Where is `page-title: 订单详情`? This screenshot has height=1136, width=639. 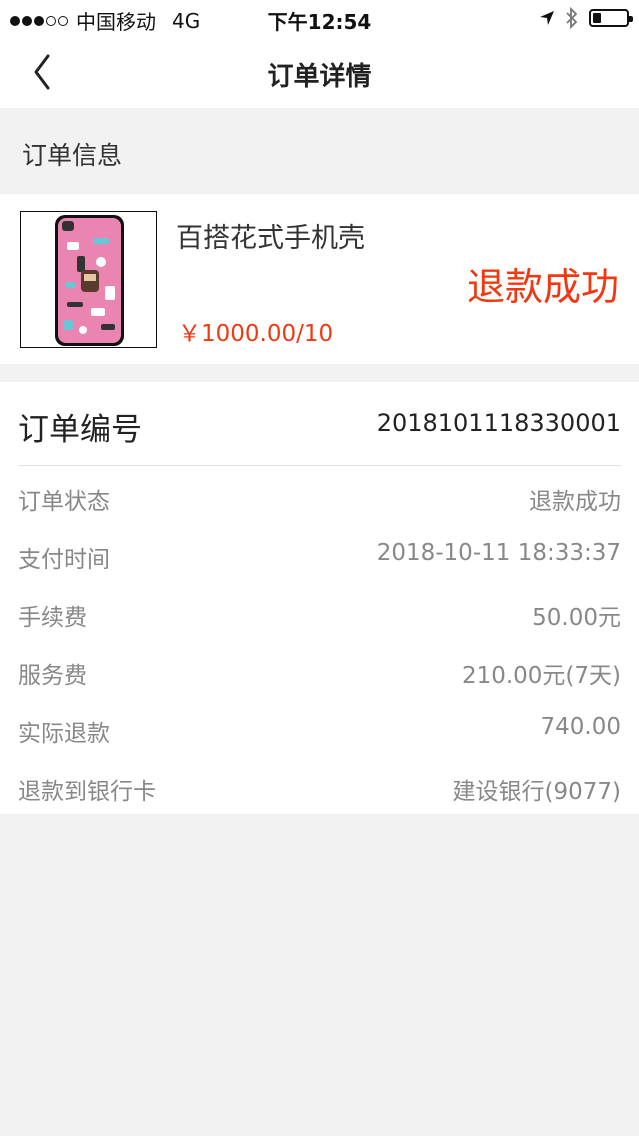
page-title: 订单详情 is located at coordinates (319, 77).